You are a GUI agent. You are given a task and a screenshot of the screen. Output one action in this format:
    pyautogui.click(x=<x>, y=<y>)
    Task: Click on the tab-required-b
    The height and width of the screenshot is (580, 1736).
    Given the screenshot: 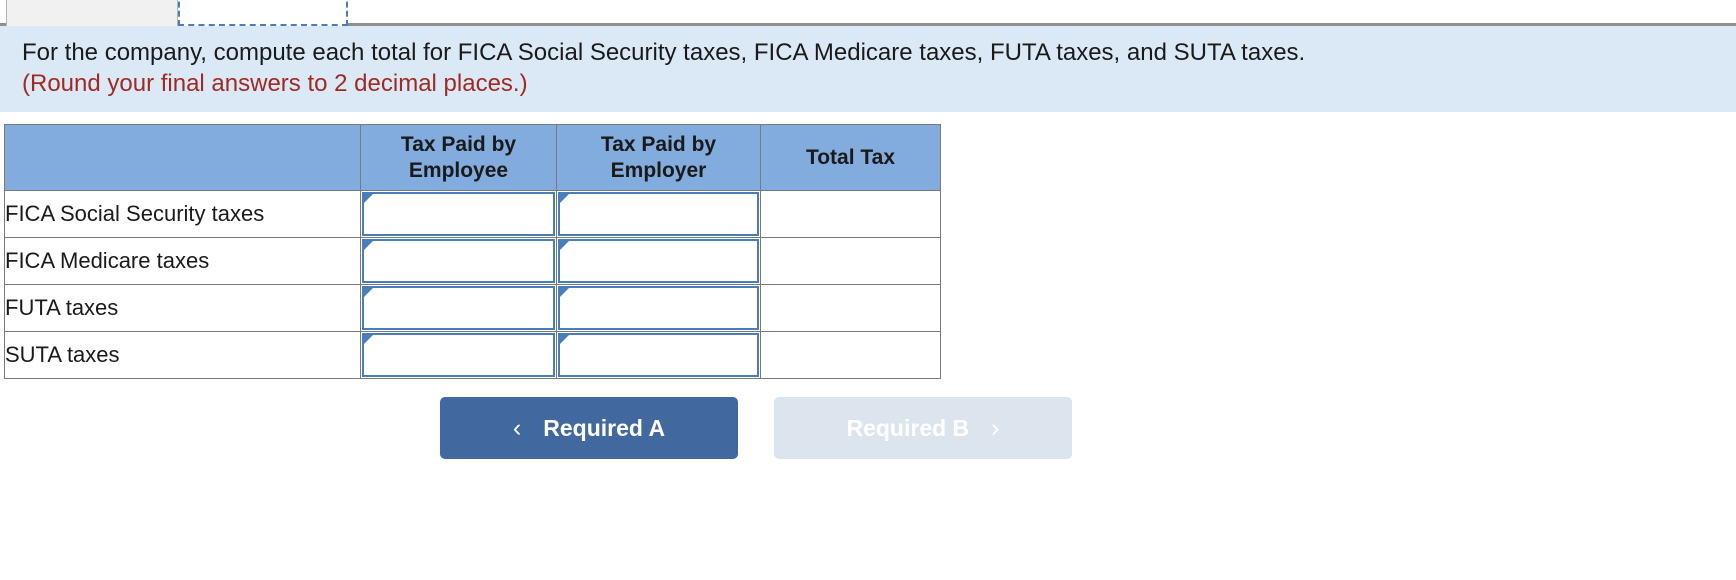 What is the action you would take?
    pyautogui.click(x=263, y=13)
    